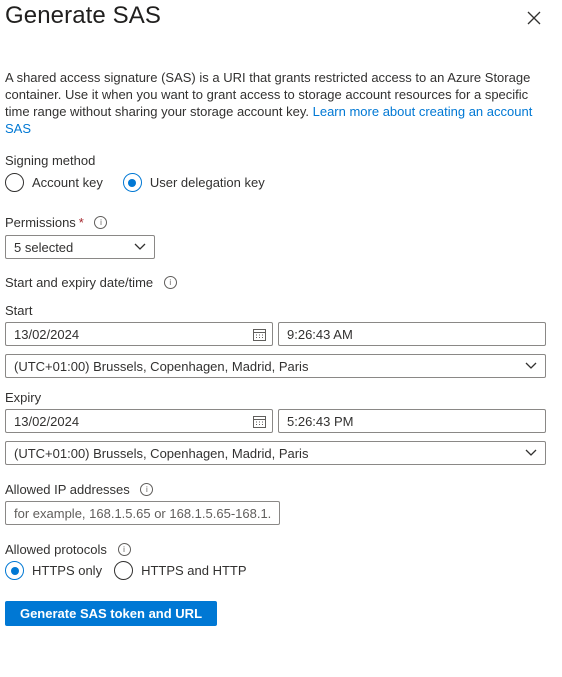 The image size is (562, 677). I want to click on allowed-ip-label-row: Allowed IP addresses i, so click(79, 489).